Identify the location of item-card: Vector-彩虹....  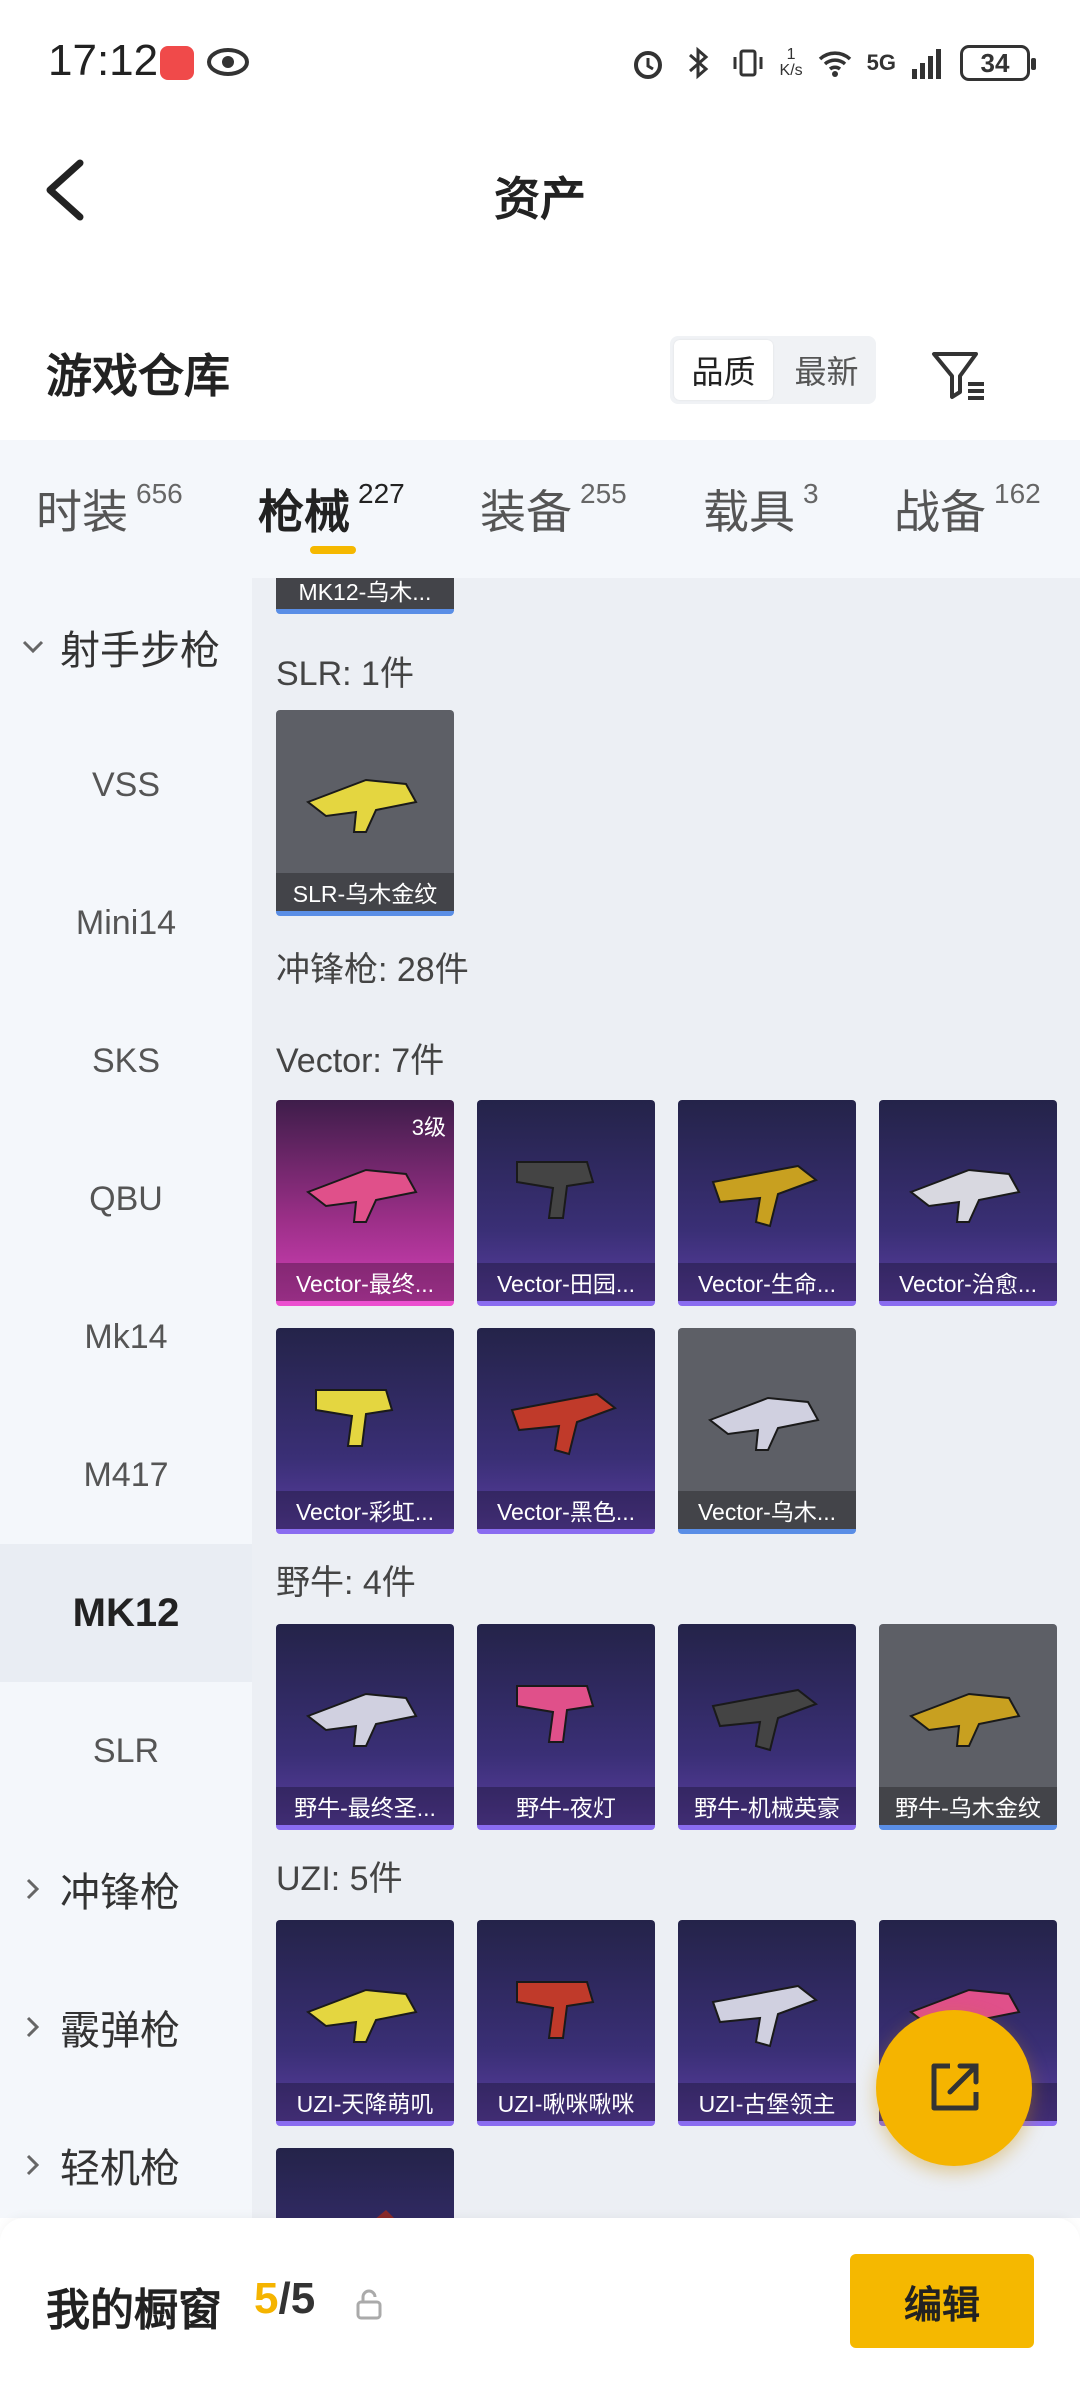
(365, 1431).